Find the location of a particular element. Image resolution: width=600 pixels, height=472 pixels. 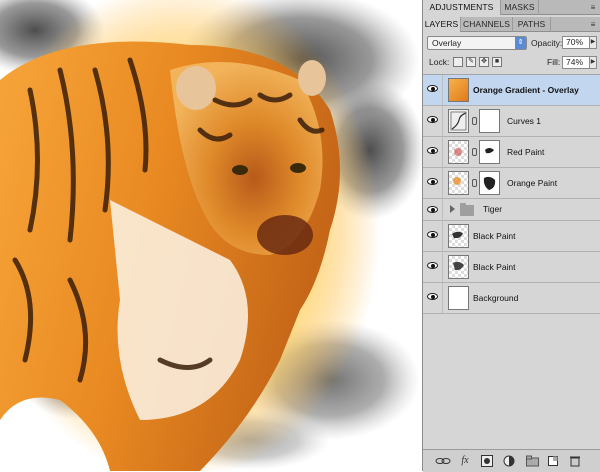

layer-black-paint-1: Black Paint is located at coordinates (511, 236).